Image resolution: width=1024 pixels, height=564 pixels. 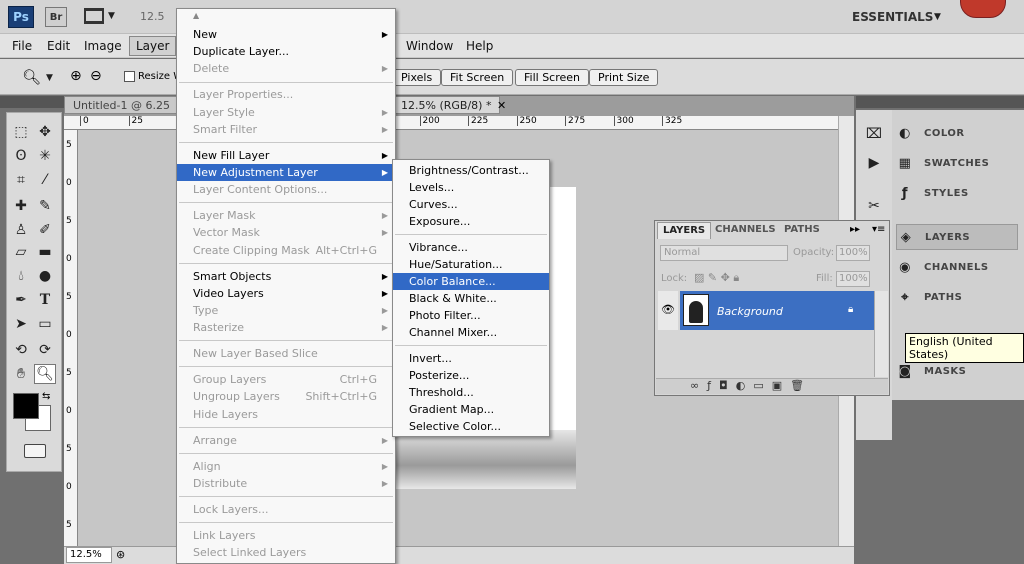 What do you see at coordinates (286, 293) in the screenshot?
I see `layer-menu-item-video-layers: Video Layers ▶` at bounding box center [286, 293].